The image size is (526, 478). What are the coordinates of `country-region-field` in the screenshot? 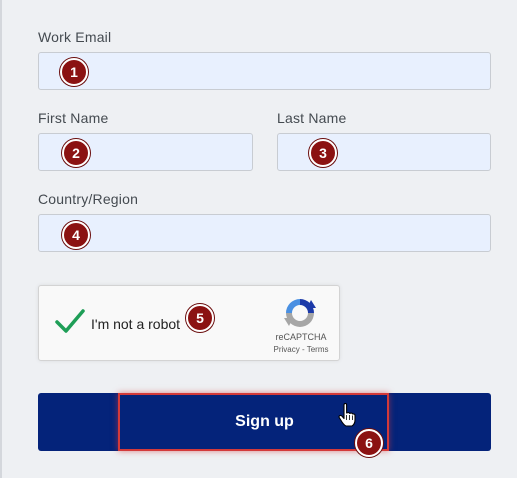 It's located at (264, 233).